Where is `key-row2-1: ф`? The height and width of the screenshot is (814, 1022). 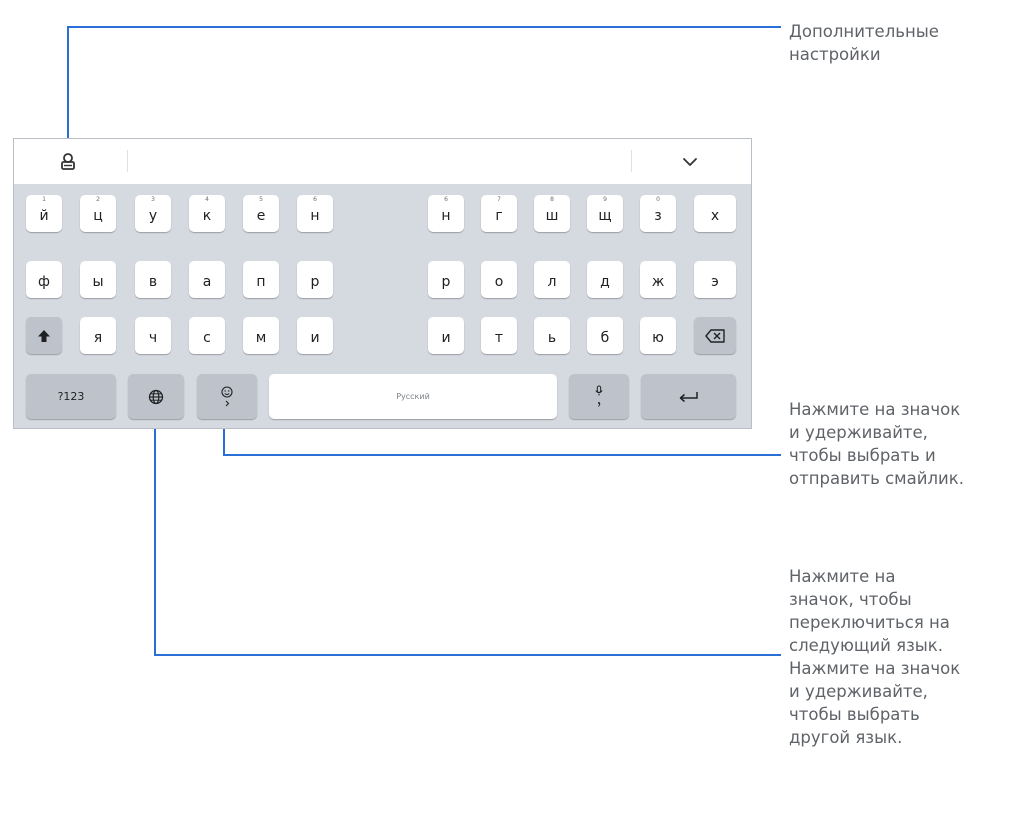 key-row2-1: ф is located at coordinates (44, 279).